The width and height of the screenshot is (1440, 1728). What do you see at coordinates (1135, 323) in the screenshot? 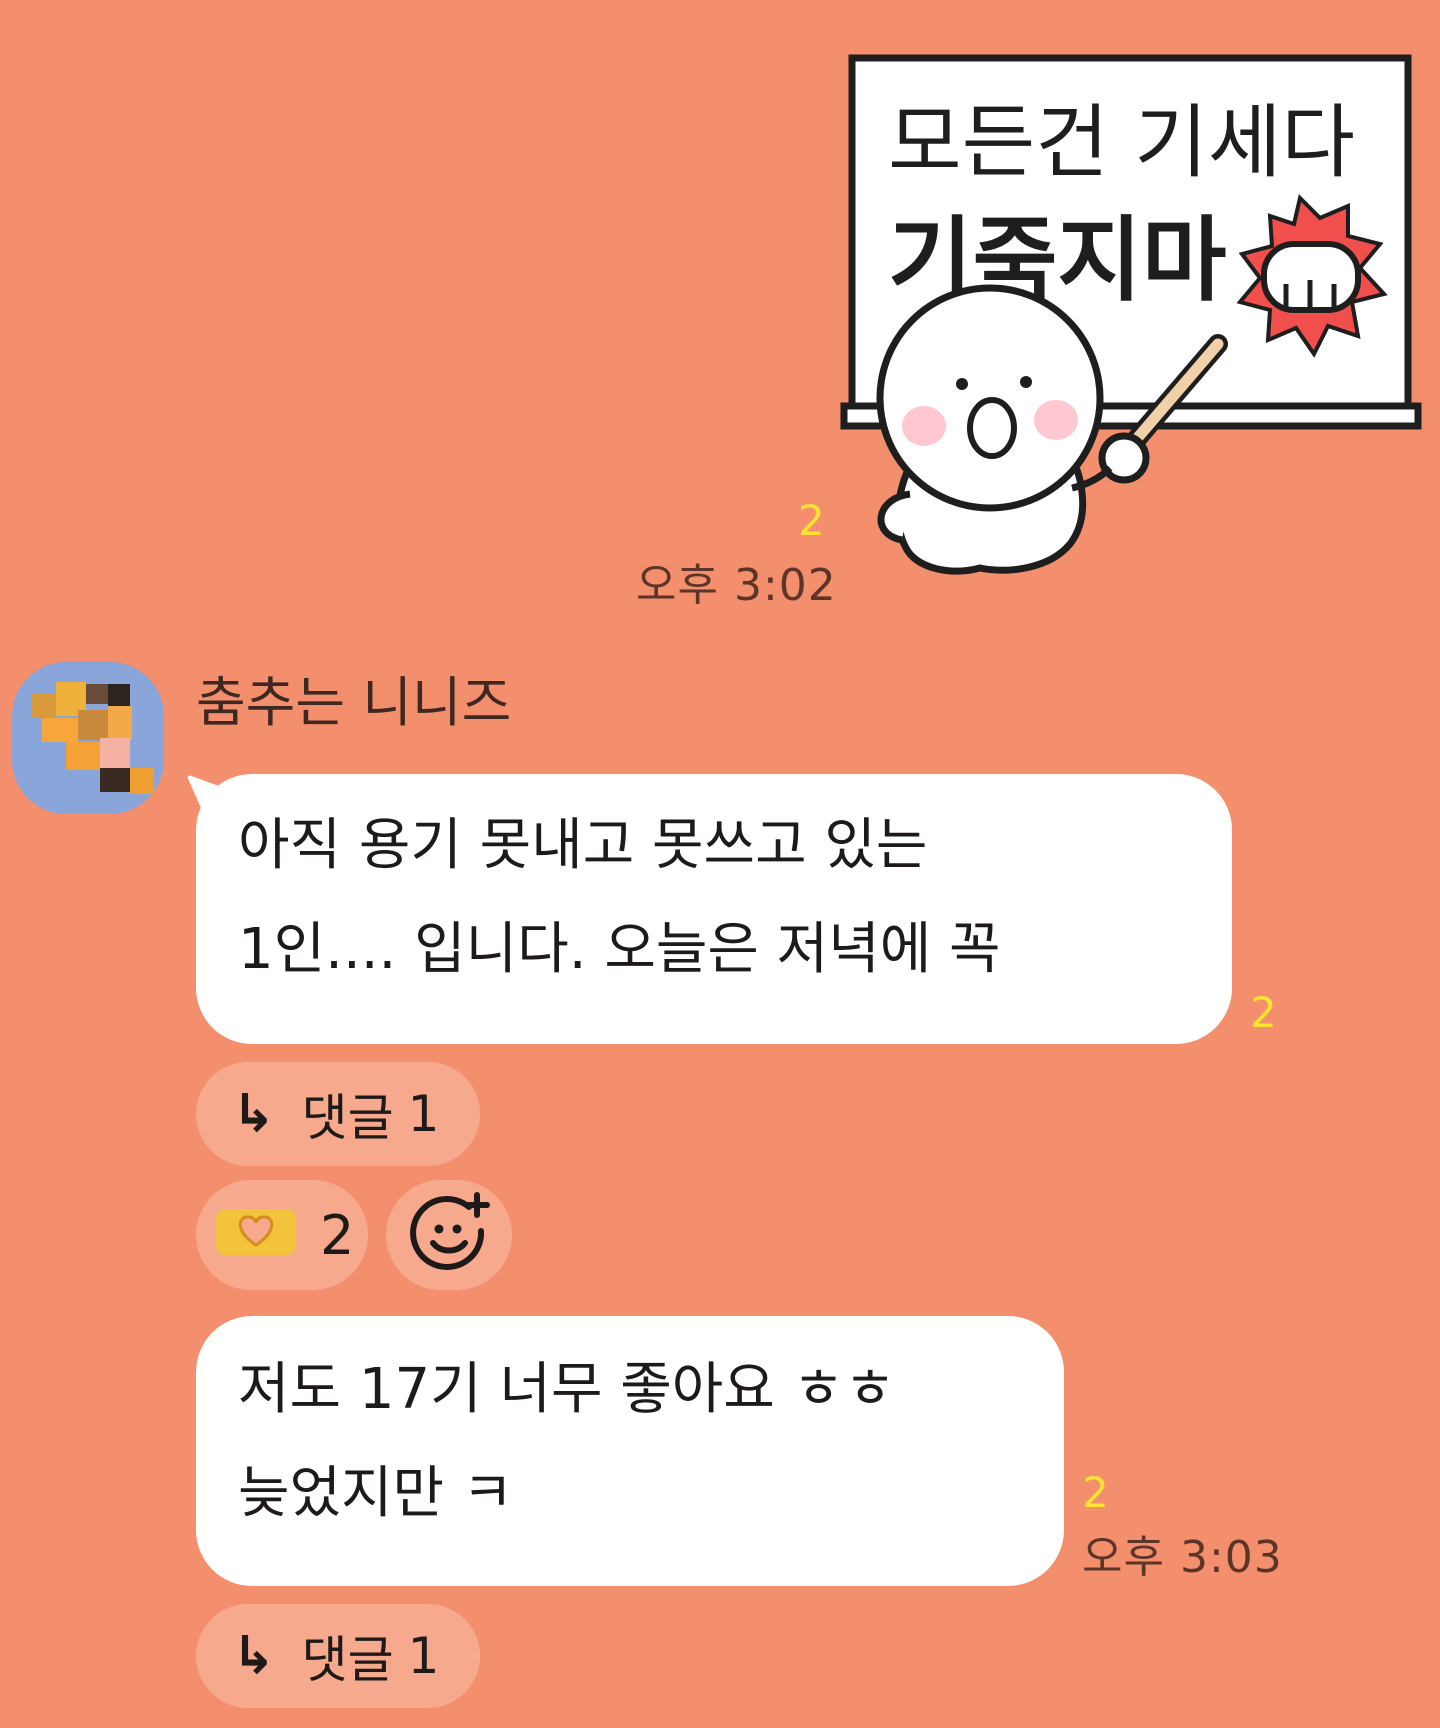
I see `sticker-message: 모든건 기세다 기죽지마` at bounding box center [1135, 323].